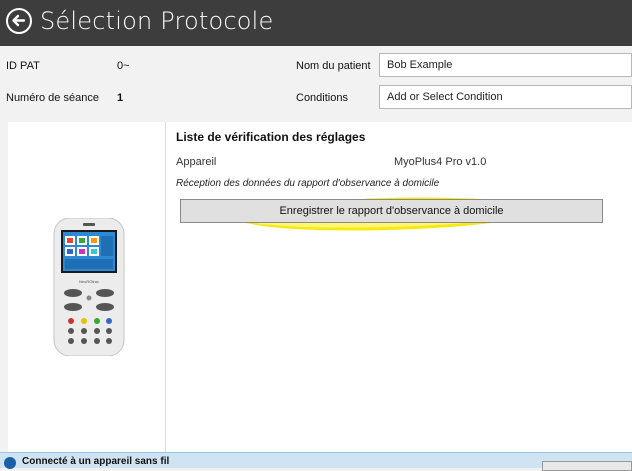  Describe the element at coordinates (52, 98) in the screenshot. I see `session-number-label: Numéro de séance` at that location.